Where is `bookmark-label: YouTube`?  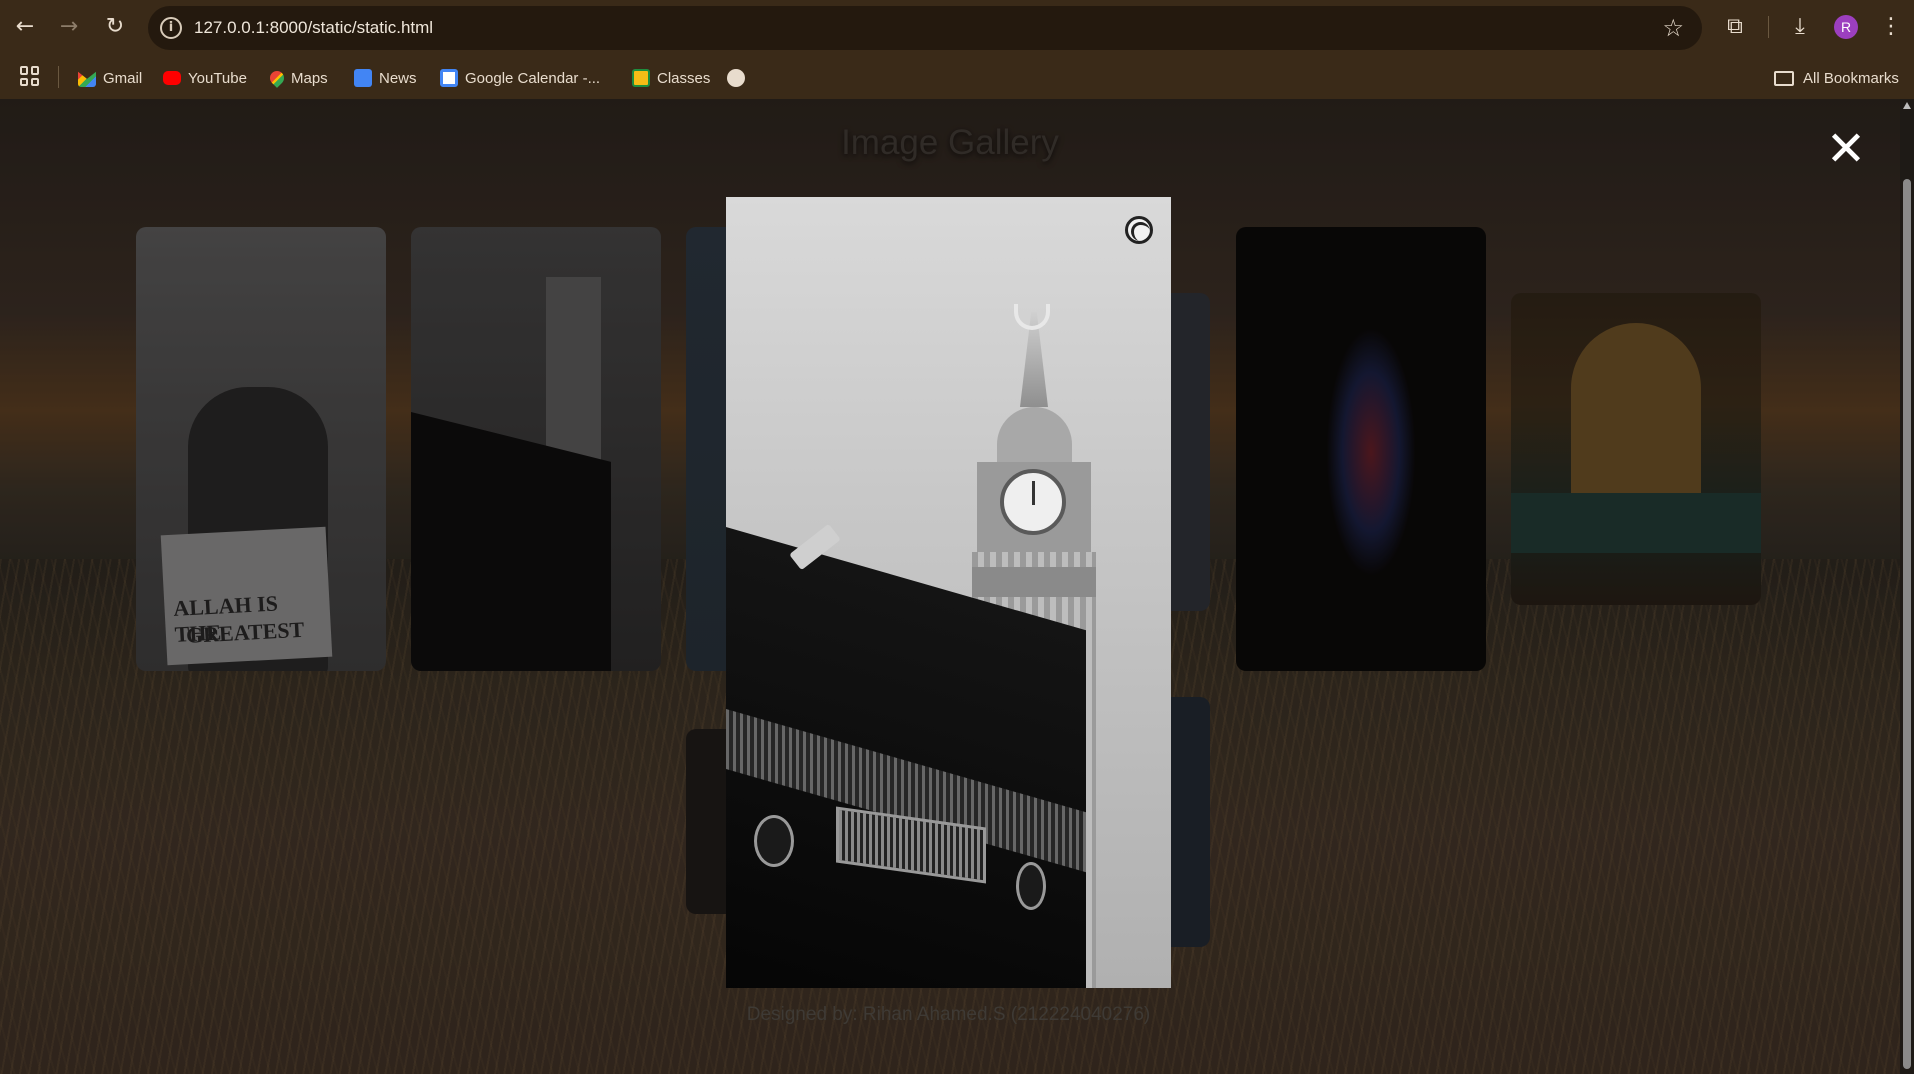
bookmark-label: YouTube is located at coordinates (217, 78).